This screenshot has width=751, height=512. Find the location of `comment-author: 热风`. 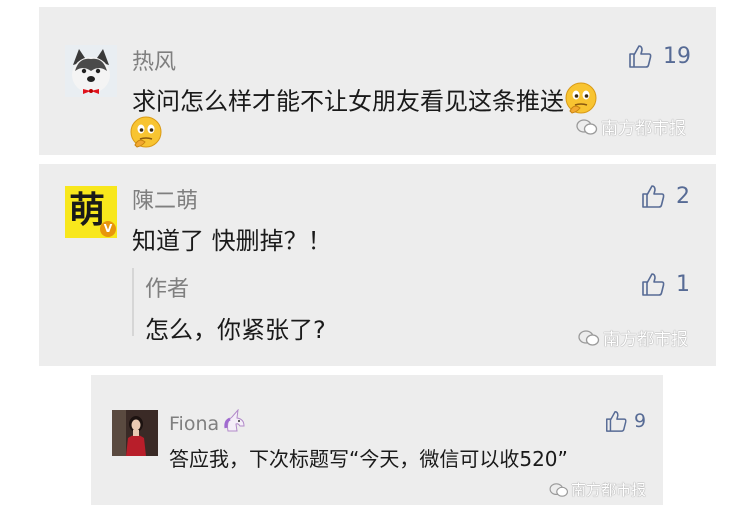

comment-author: 热风 is located at coordinates (154, 62).